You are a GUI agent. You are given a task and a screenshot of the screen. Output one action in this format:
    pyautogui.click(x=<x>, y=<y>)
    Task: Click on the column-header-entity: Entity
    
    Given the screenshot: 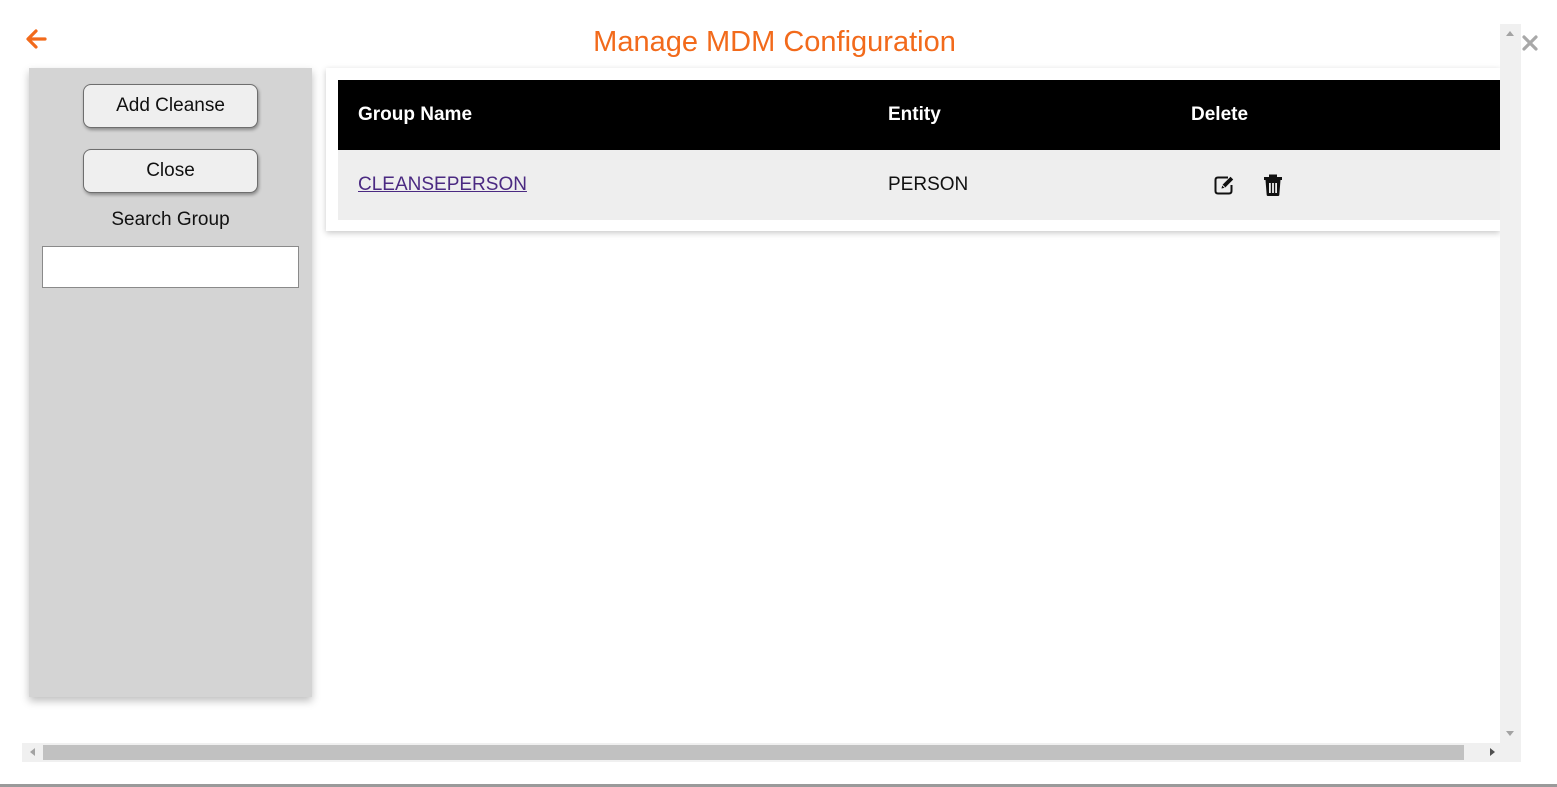 What is the action you would take?
    pyautogui.click(x=914, y=114)
    